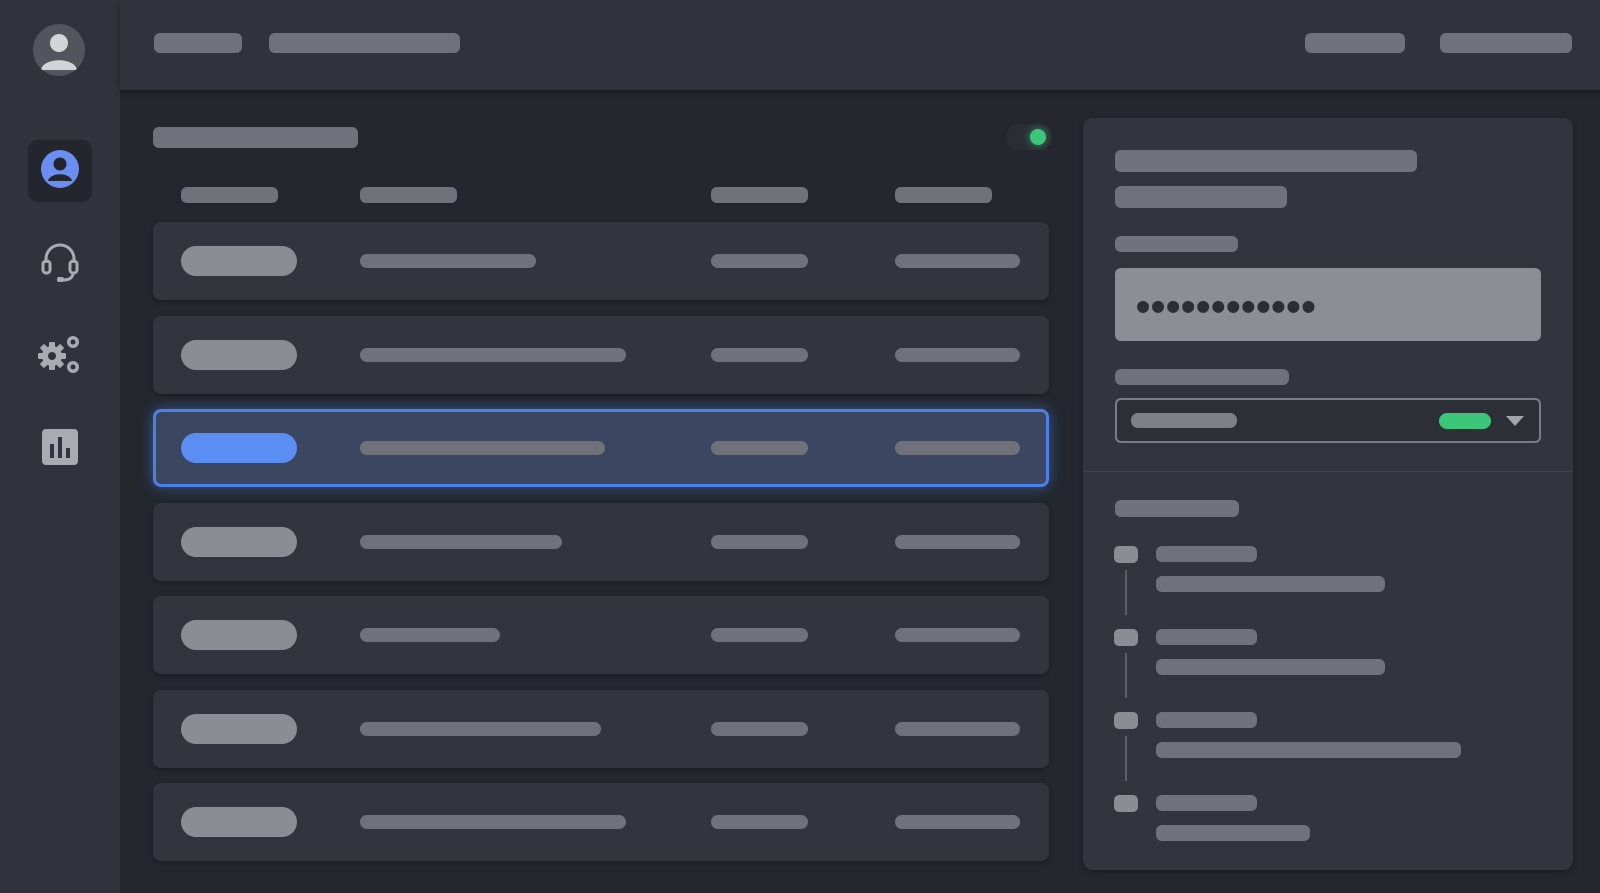 This screenshot has width=1600, height=893. I want to click on column-header-type, so click(229, 195).